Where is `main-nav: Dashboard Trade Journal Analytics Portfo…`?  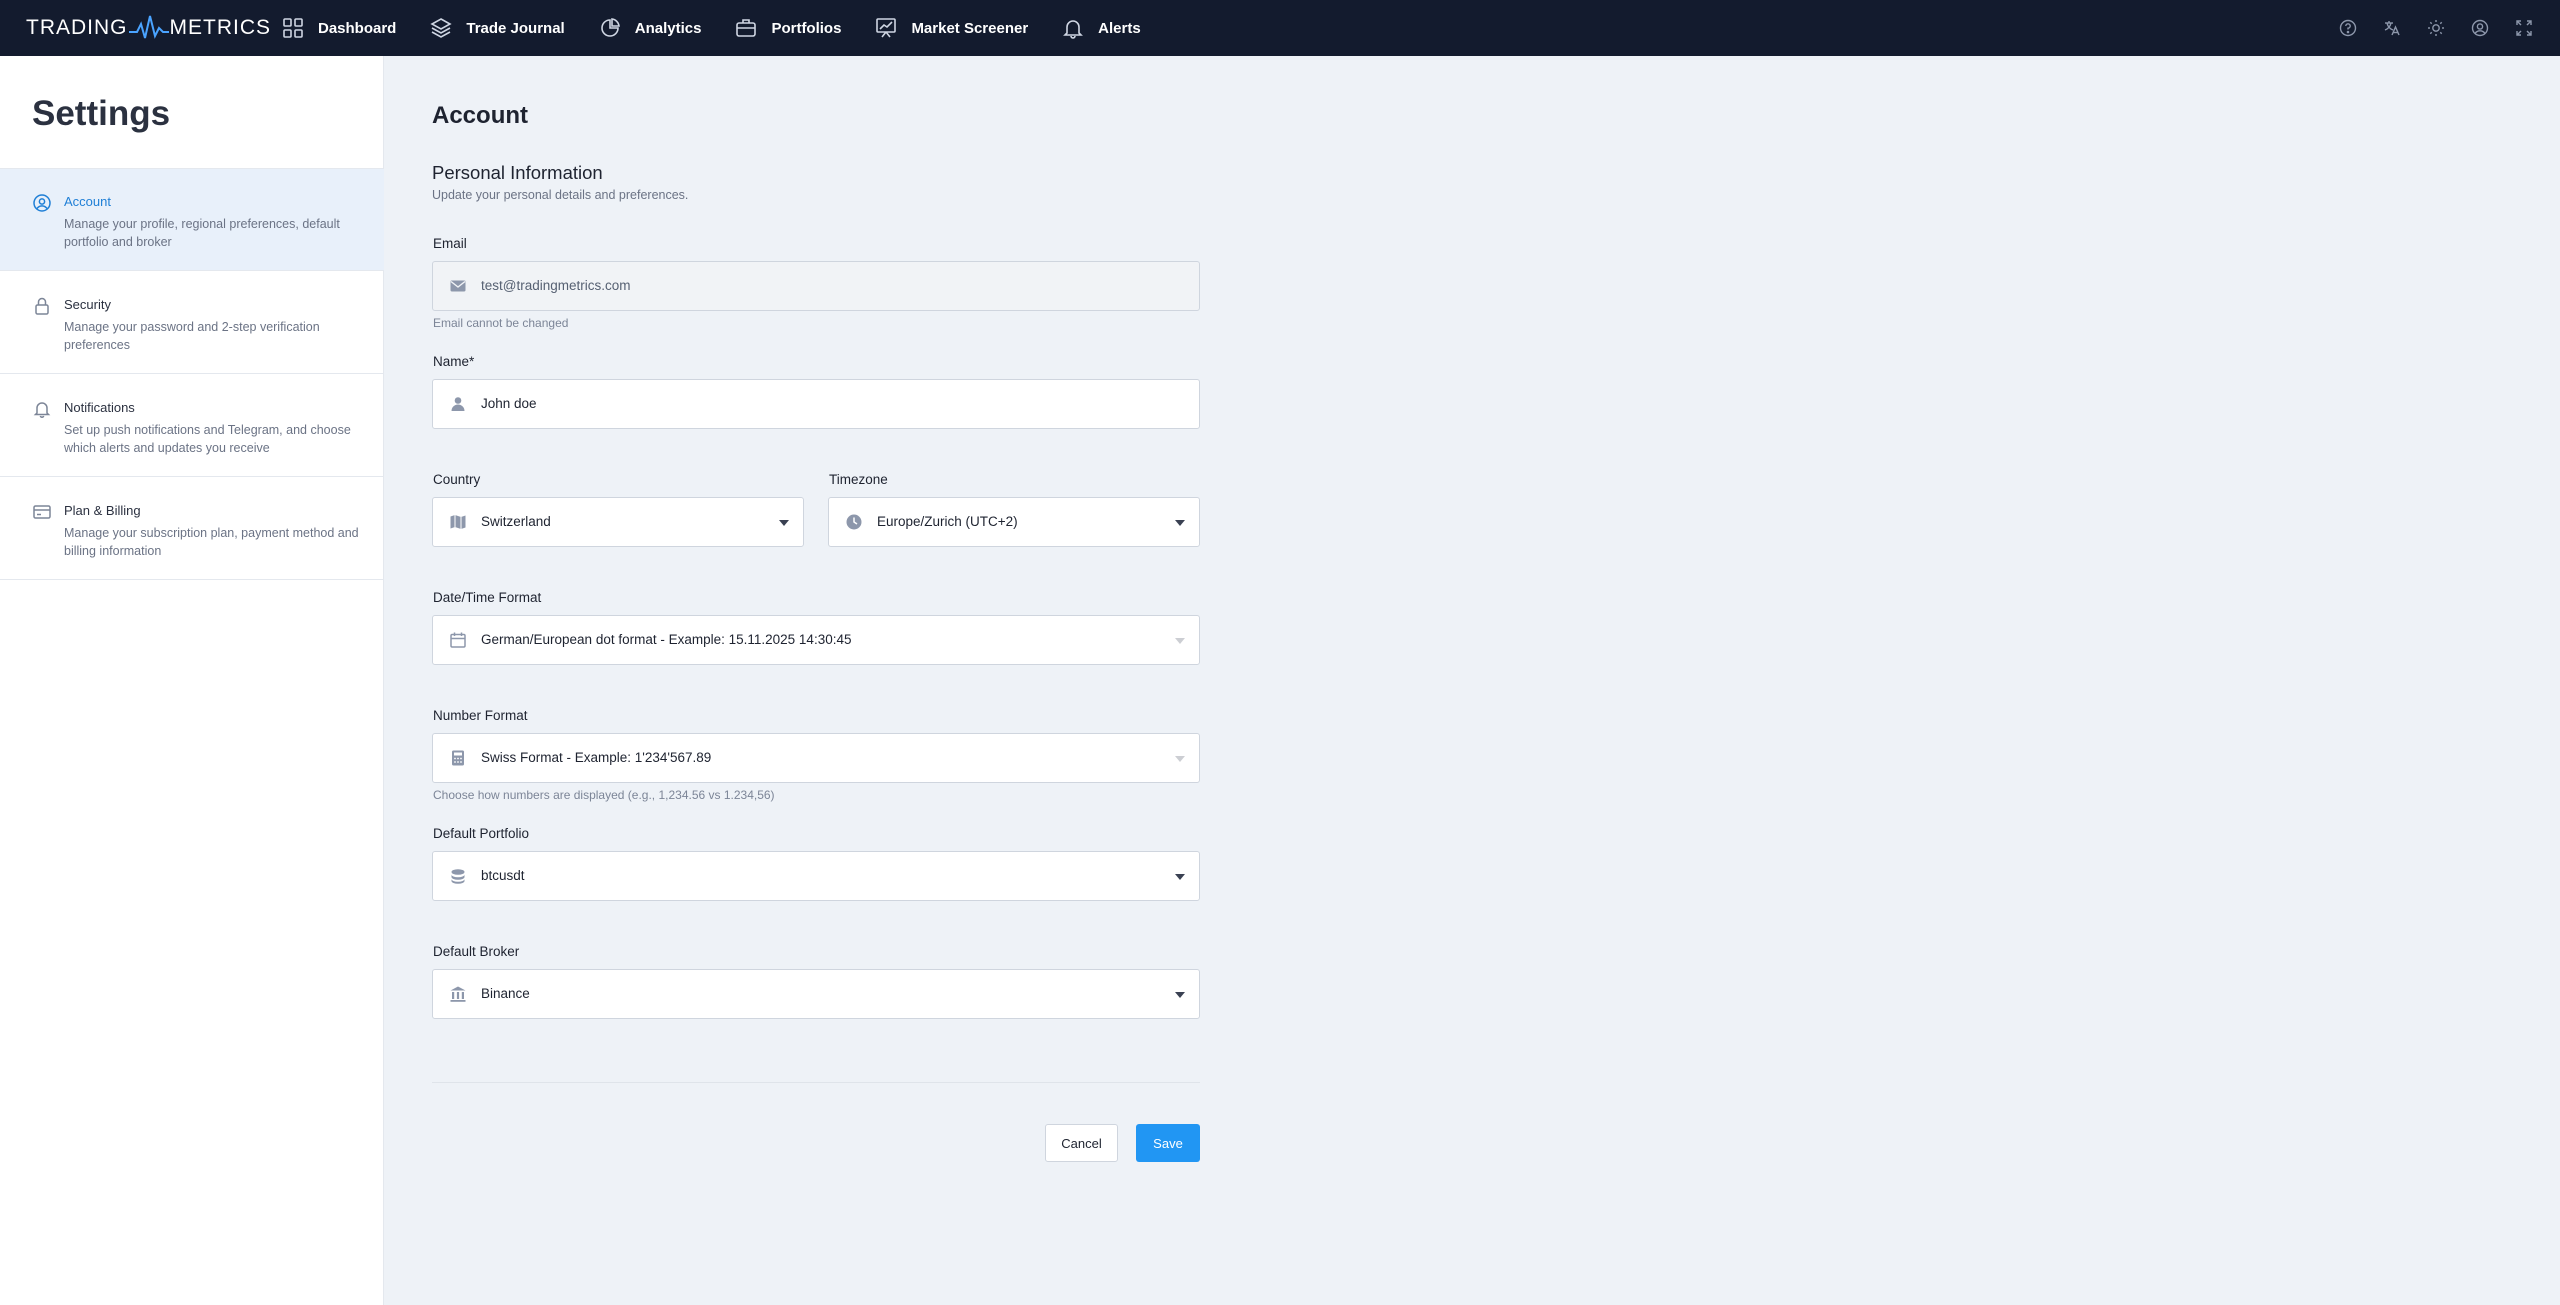 main-nav: Dashboard Trade Journal Analytics Portfo… is located at coordinates (728, 28).